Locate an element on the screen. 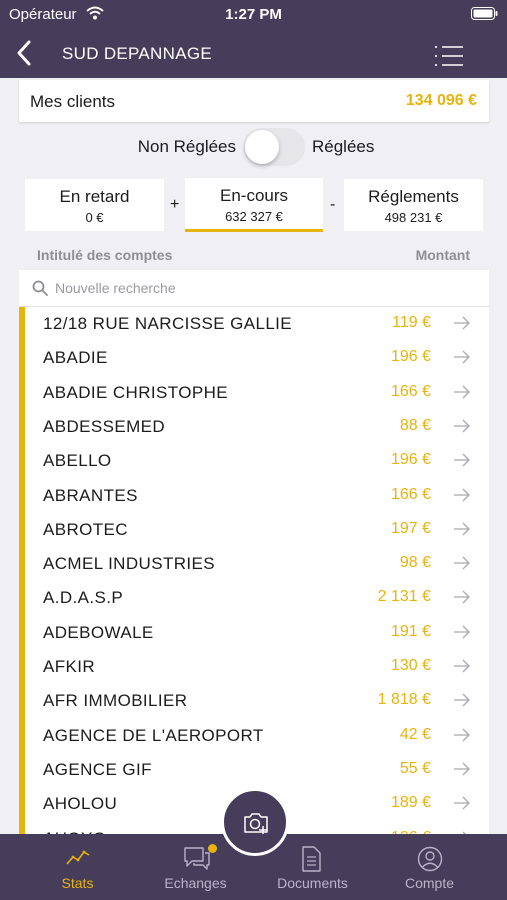 This screenshot has height=900, width=507. client-name: AGENCE GIF is located at coordinates (97, 769).